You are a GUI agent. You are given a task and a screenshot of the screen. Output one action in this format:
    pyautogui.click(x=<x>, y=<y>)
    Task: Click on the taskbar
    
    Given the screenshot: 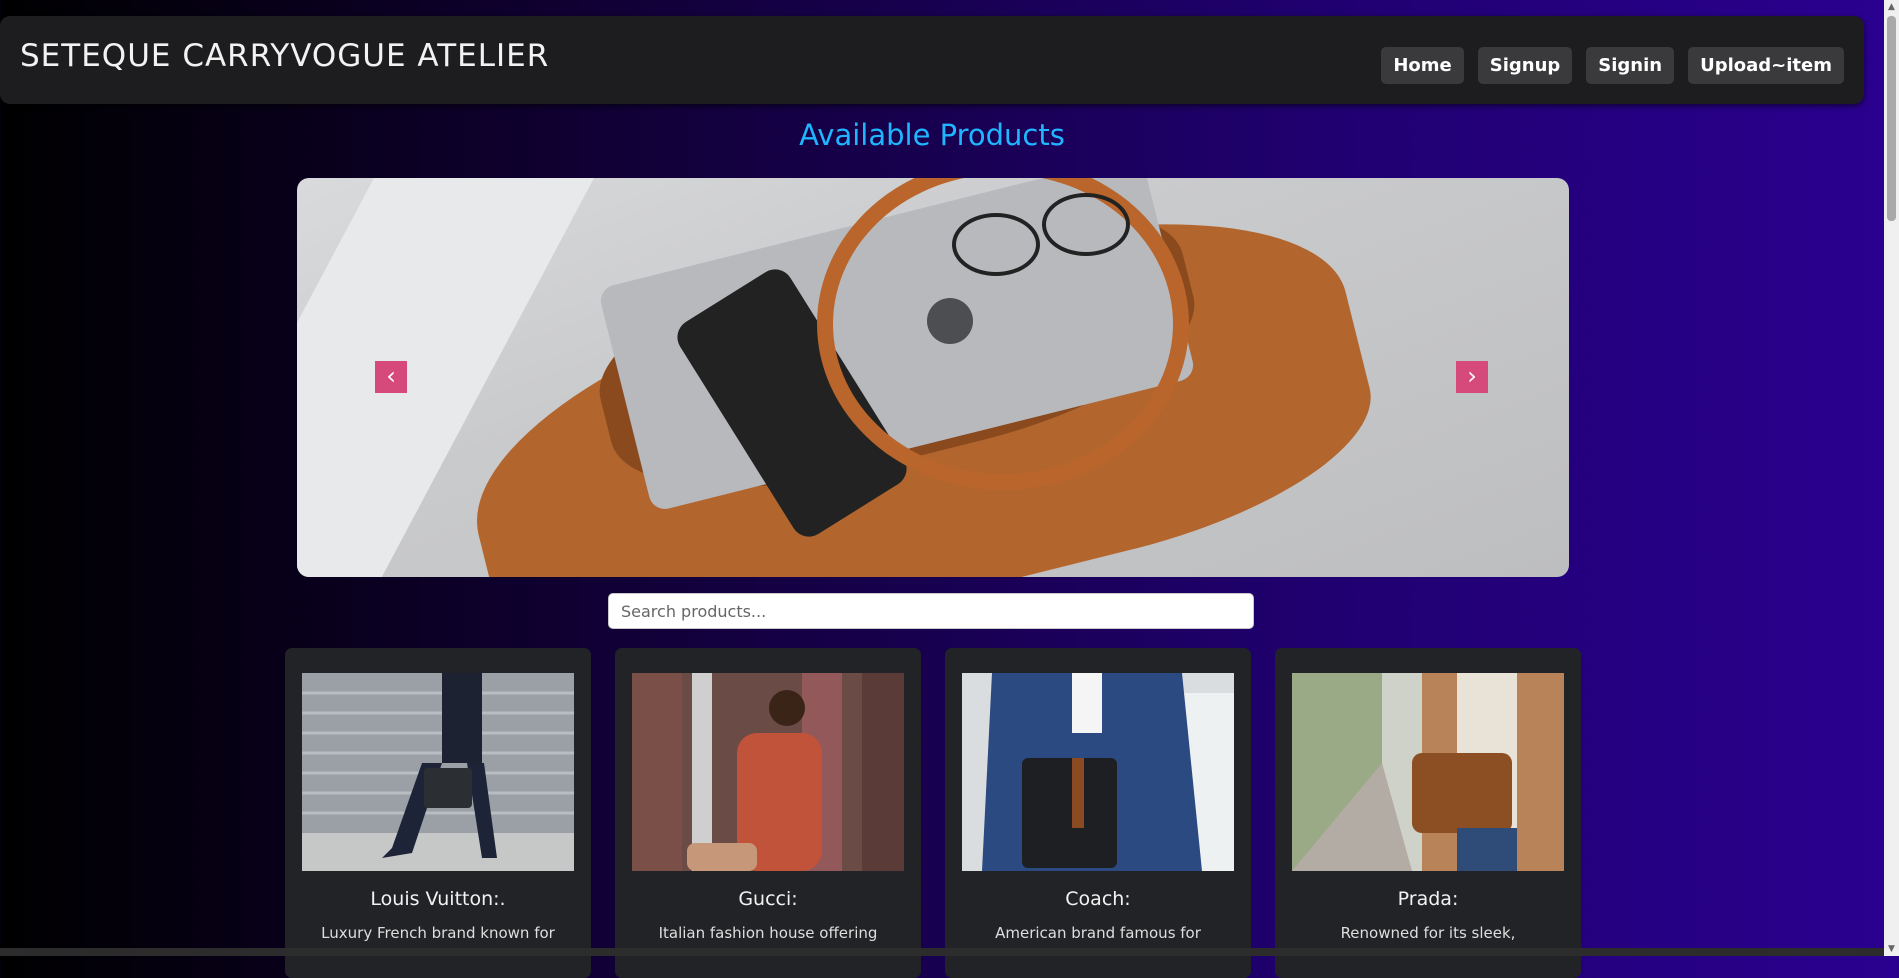 What is the action you would take?
    pyautogui.click(x=942, y=952)
    